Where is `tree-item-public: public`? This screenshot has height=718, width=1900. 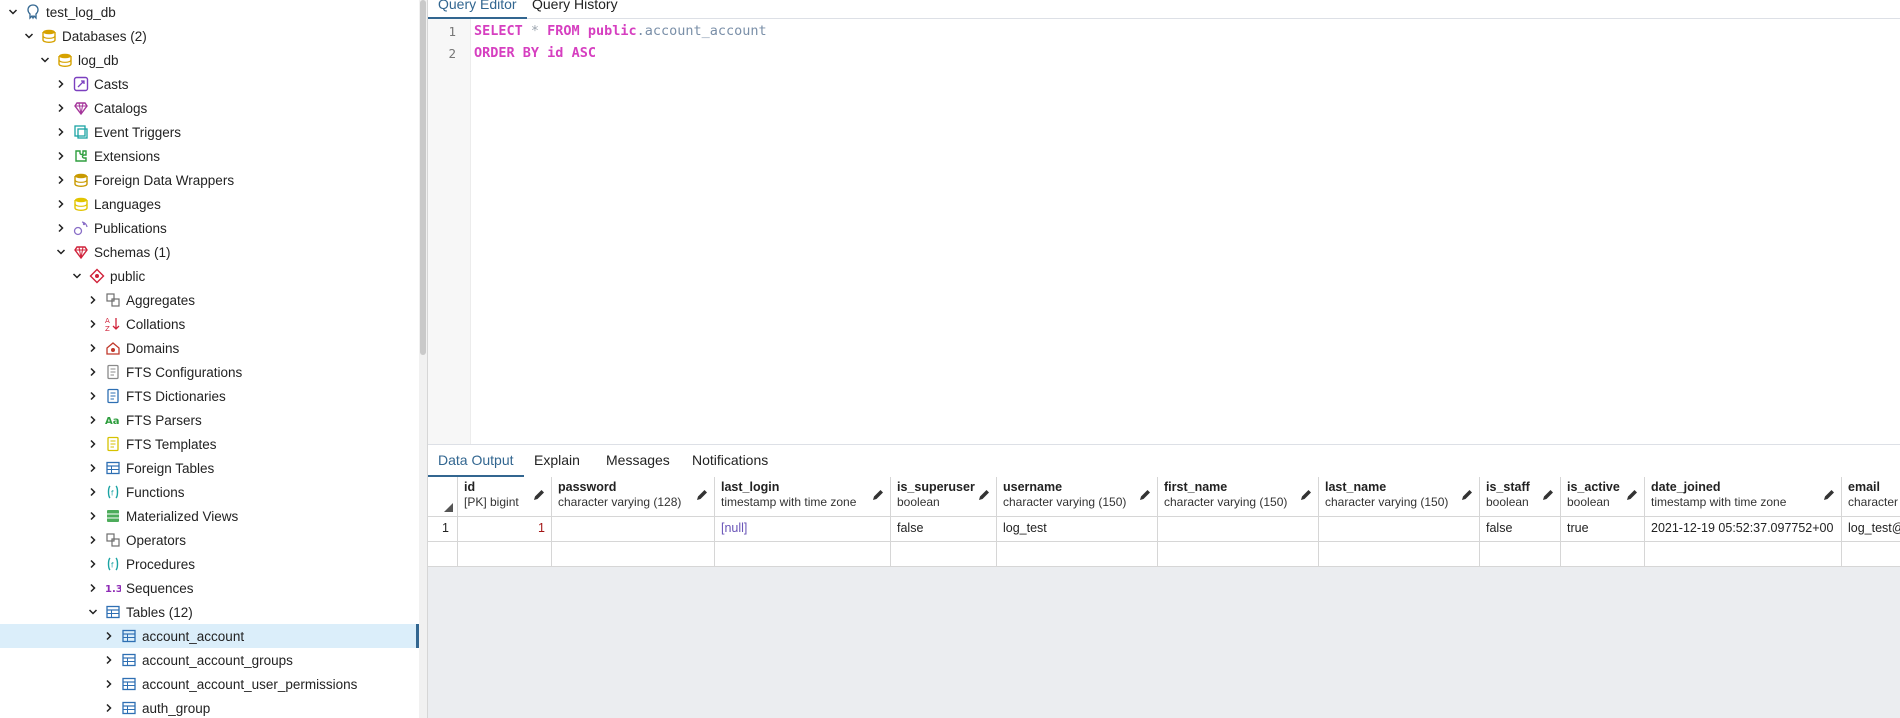
tree-item-public: public is located at coordinates (209, 276).